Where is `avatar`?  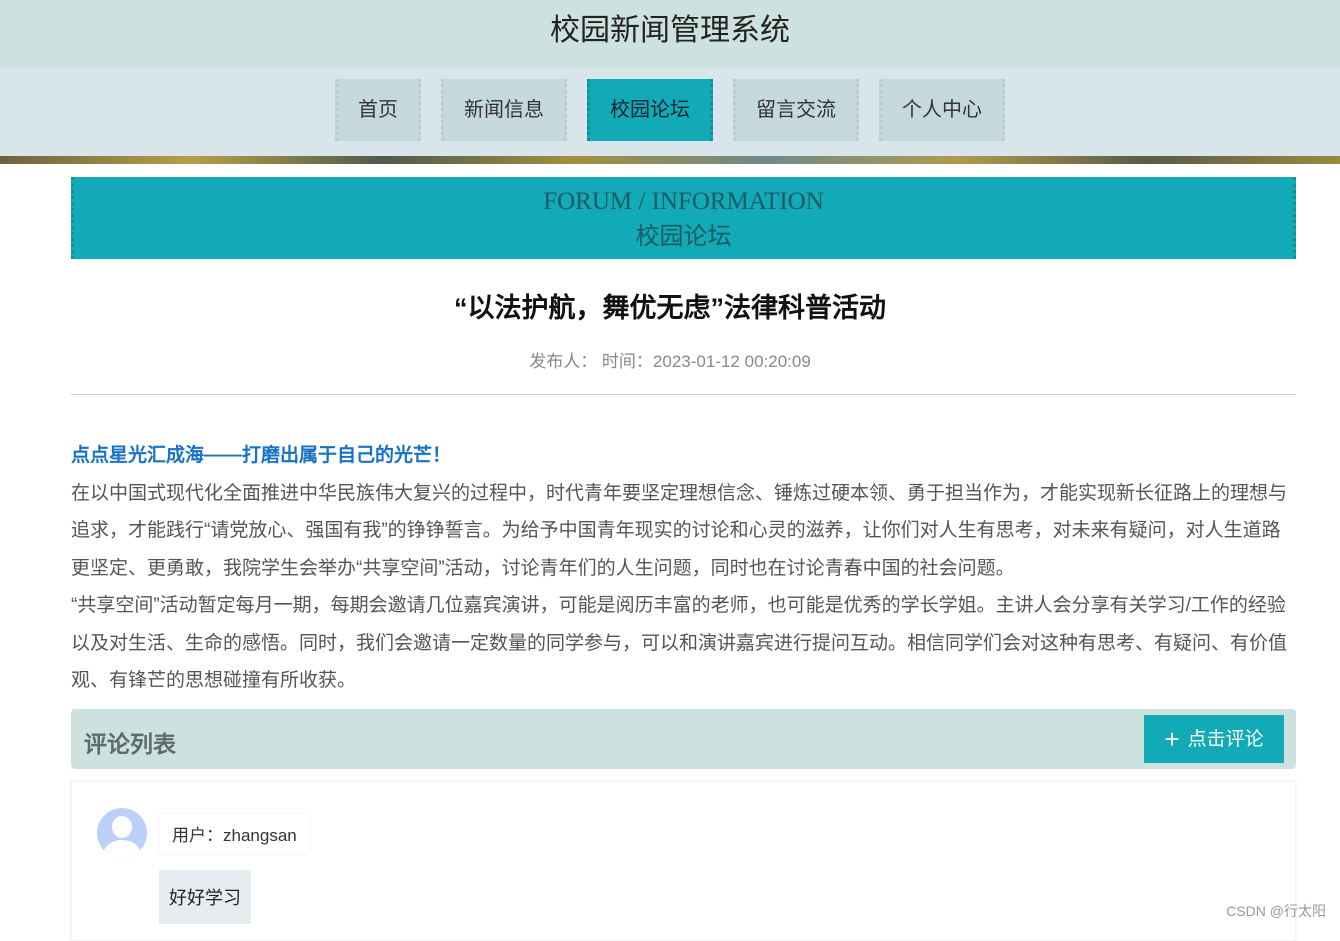 avatar is located at coordinates (122, 833).